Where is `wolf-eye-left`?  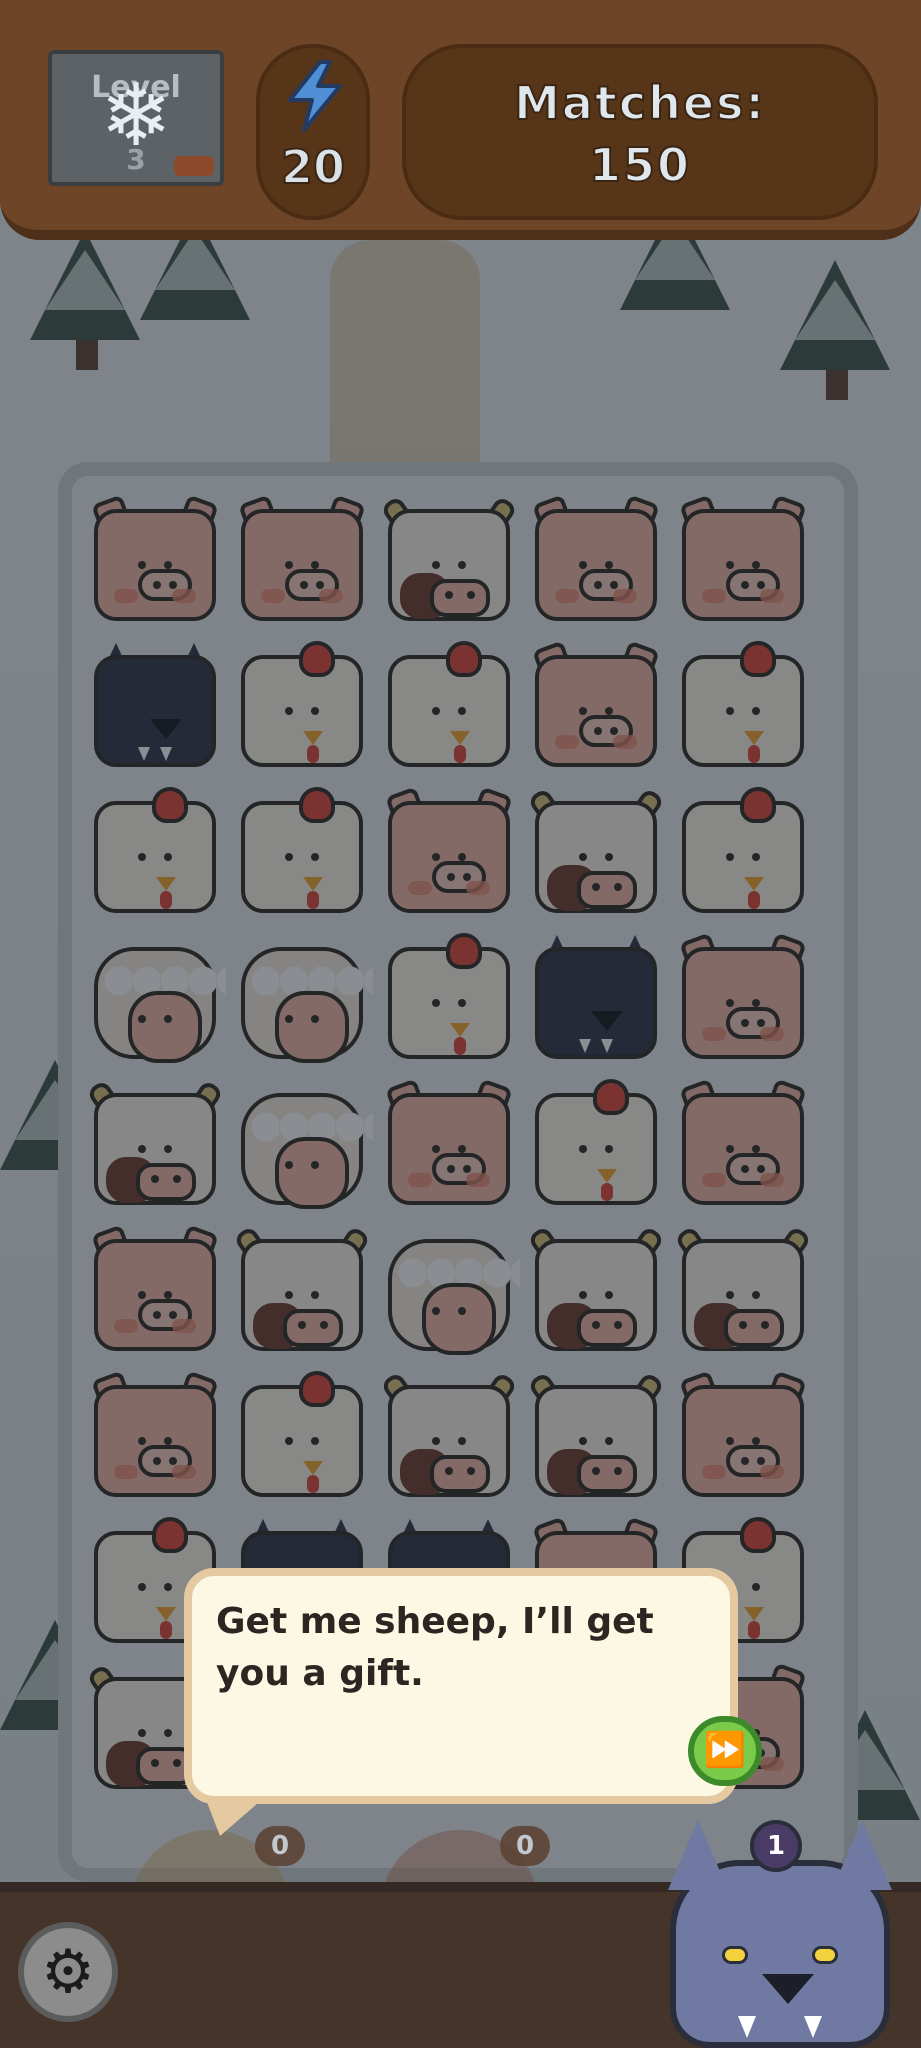
wolf-eye-left is located at coordinates (735, 1955).